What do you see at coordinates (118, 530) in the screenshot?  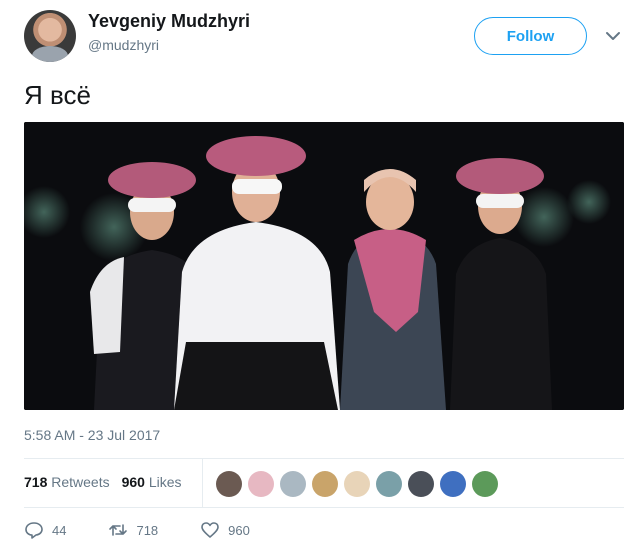 I see `retweet-icon` at bounding box center [118, 530].